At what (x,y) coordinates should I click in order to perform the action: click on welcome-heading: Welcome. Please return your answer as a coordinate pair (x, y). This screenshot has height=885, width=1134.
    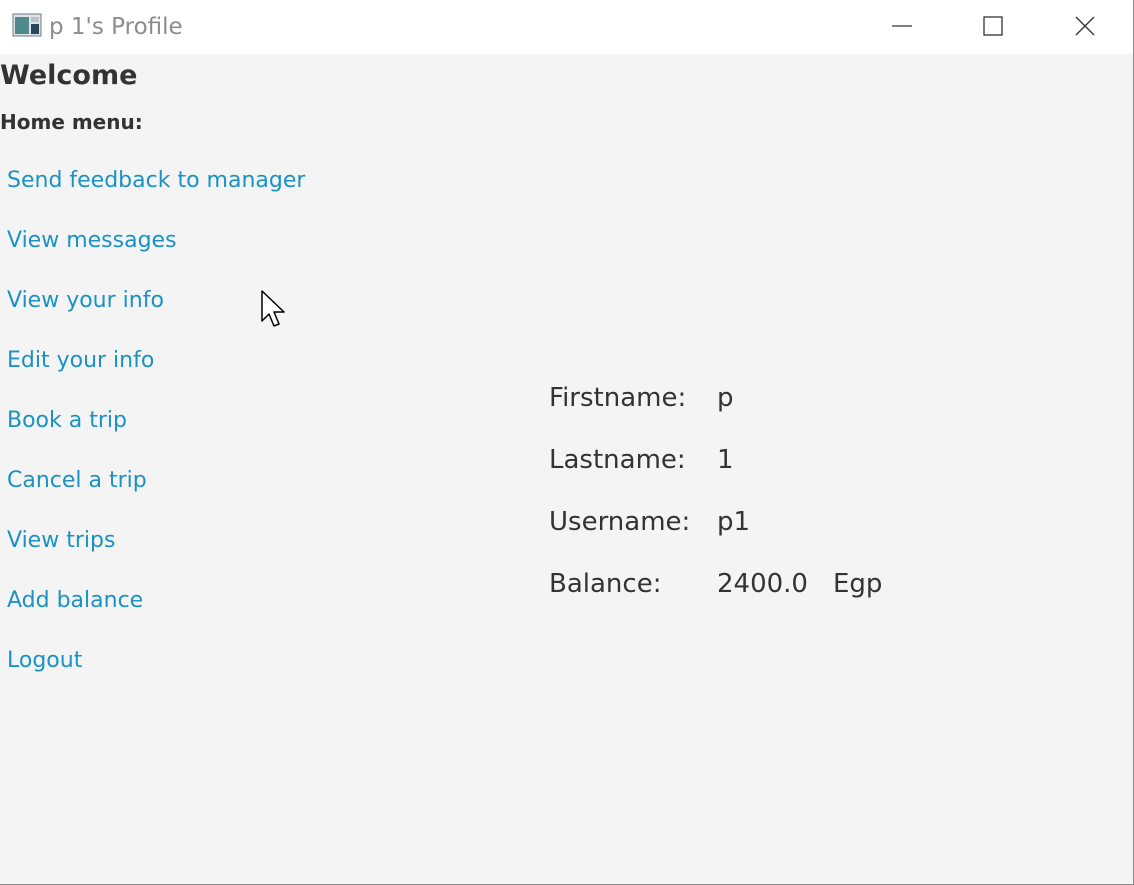
    Looking at the image, I should click on (69, 75).